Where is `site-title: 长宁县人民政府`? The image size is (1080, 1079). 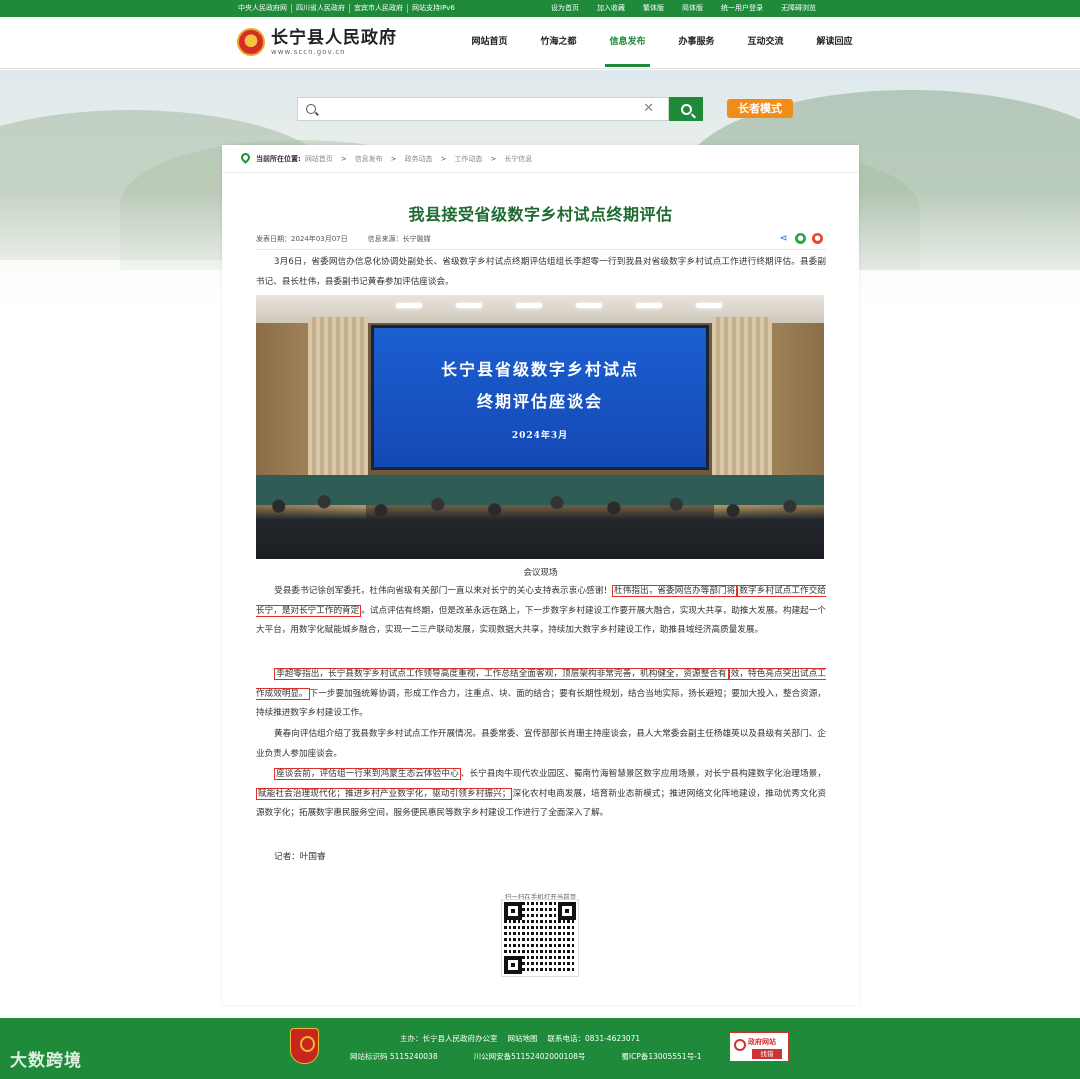 site-title: 长宁县人民政府 is located at coordinates (334, 38).